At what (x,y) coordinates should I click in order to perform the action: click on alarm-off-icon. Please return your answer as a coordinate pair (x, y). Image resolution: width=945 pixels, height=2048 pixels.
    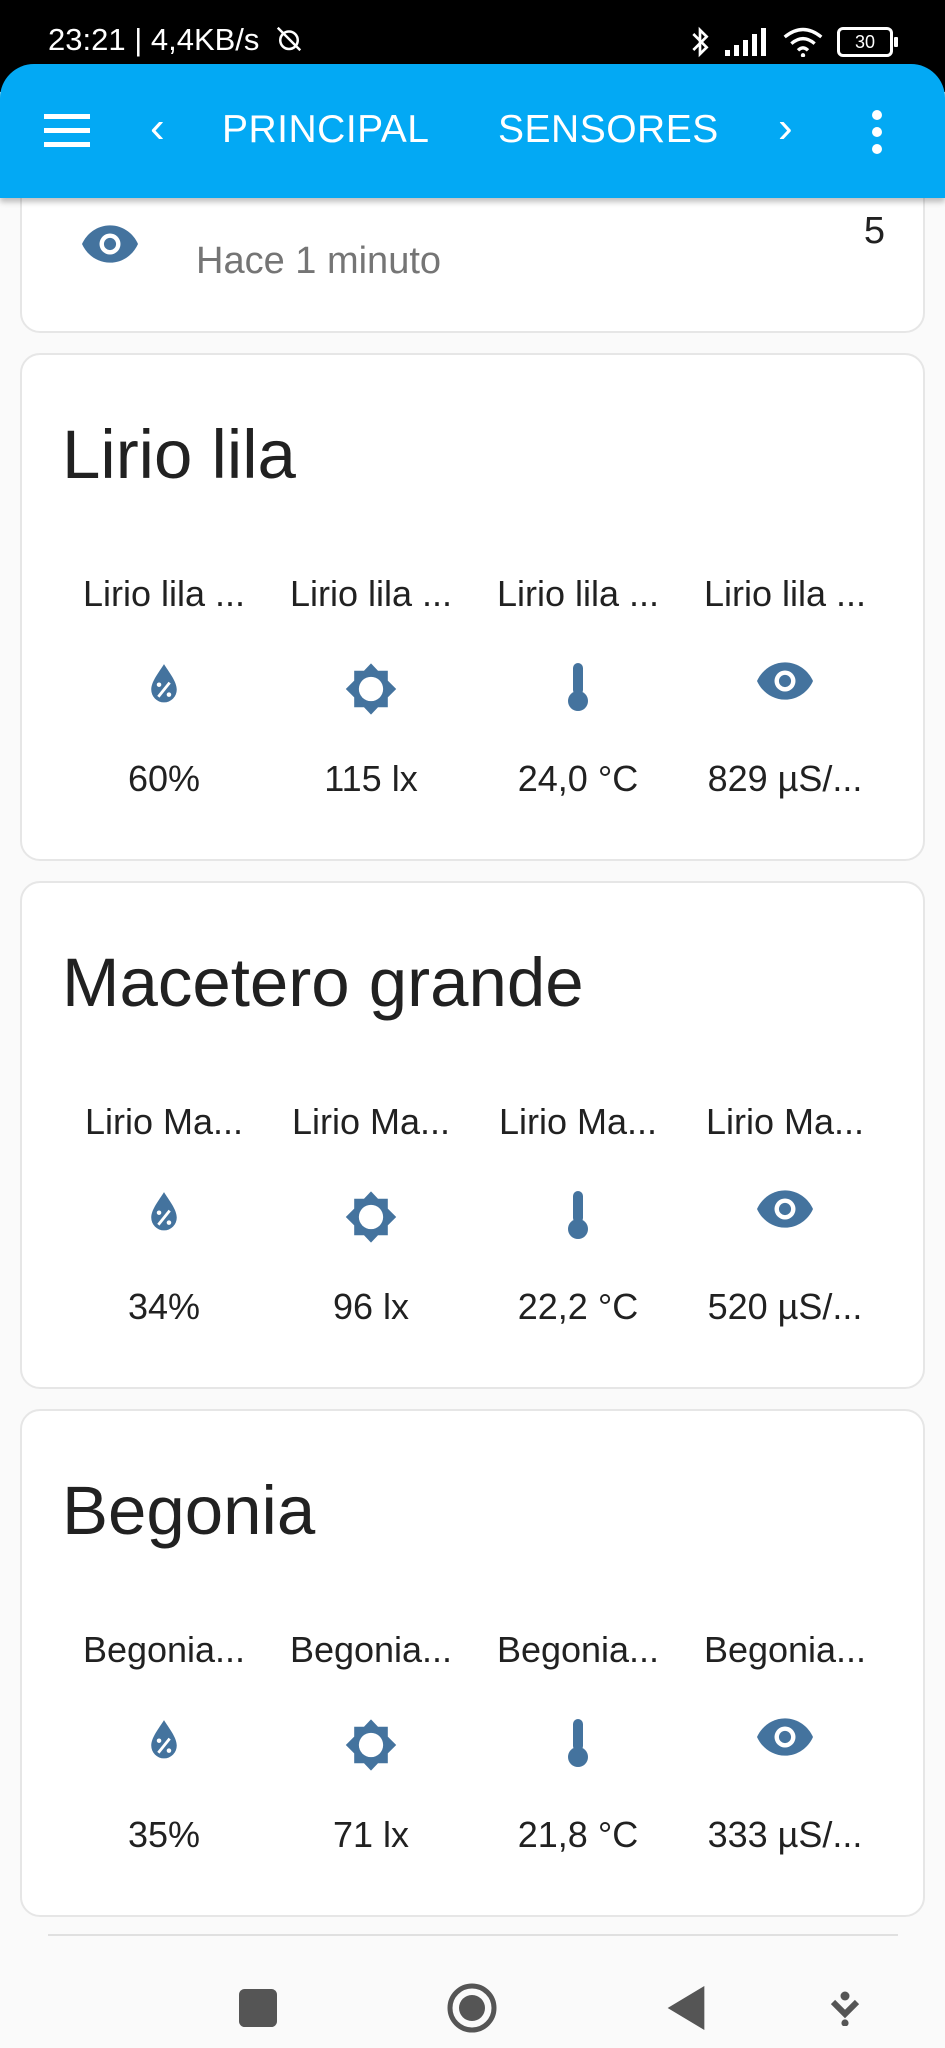
    Looking at the image, I should click on (289, 39).